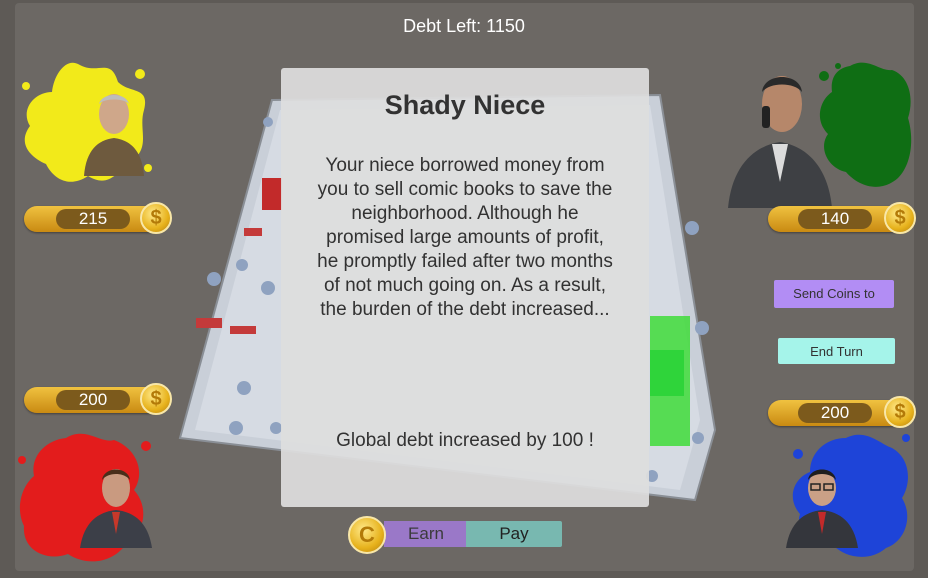  Describe the element at coordinates (514, 534) in the screenshot. I see `pay-button: Pay` at that location.